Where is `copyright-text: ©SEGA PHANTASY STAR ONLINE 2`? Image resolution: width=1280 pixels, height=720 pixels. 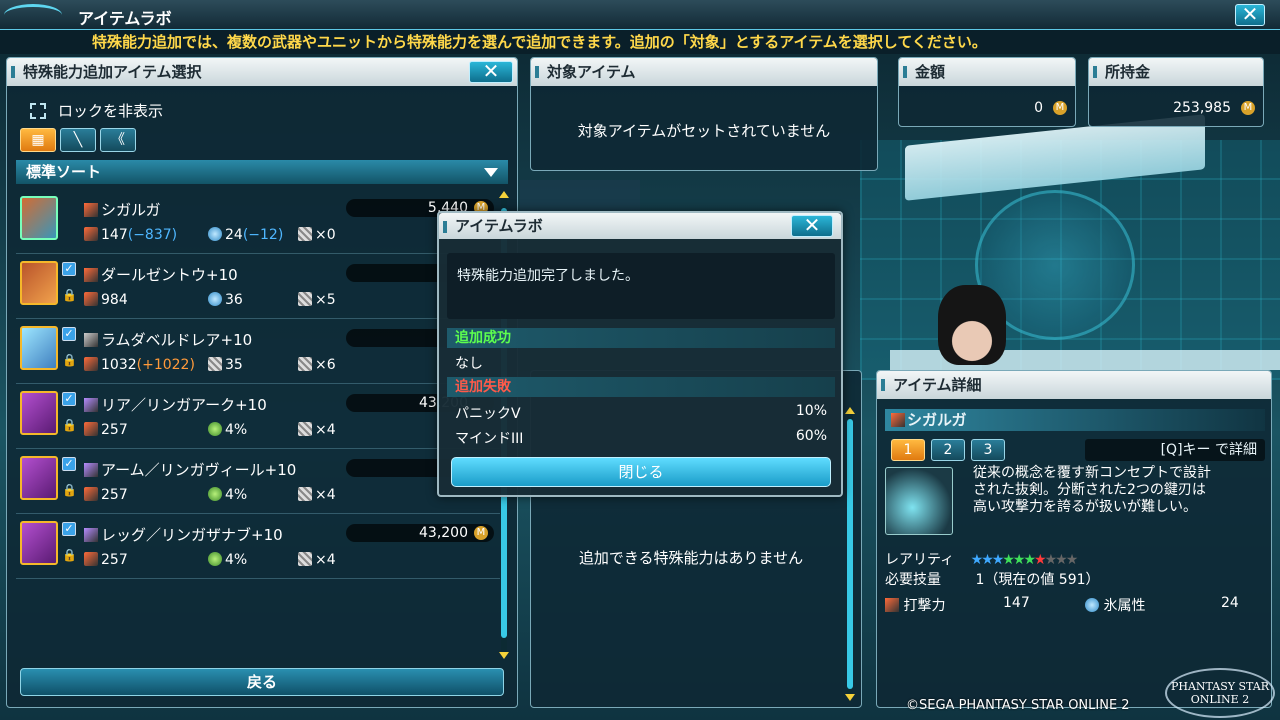 copyright-text: ©SEGA PHANTASY STAR ONLINE 2 is located at coordinates (1018, 705).